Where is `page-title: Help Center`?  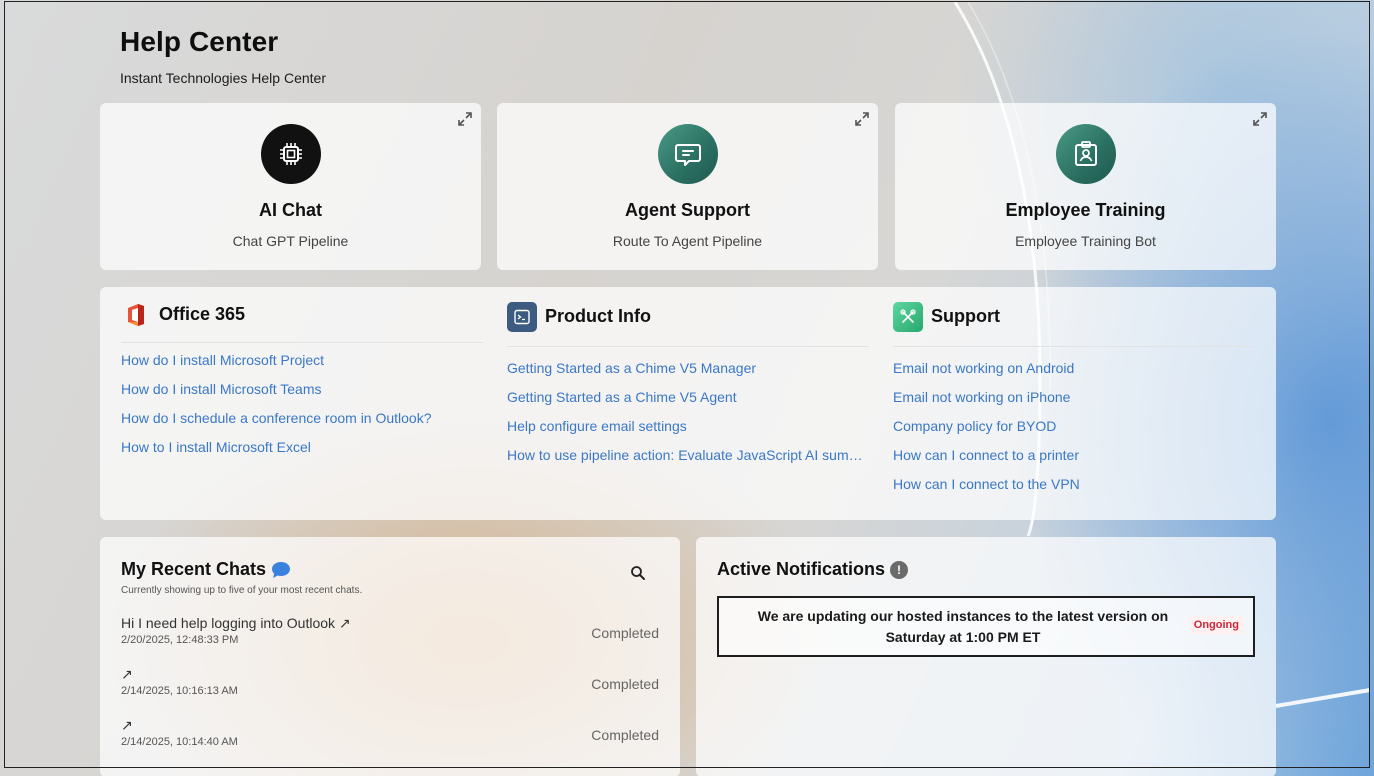 page-title: Help Center is located at coordinates (199, 41).